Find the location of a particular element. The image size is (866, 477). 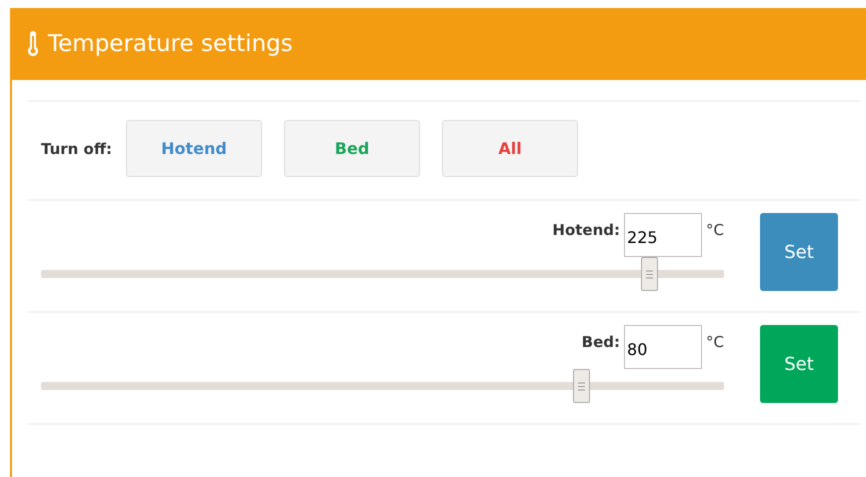

turn-off-button: Bed is located at coordinates (352, 148).